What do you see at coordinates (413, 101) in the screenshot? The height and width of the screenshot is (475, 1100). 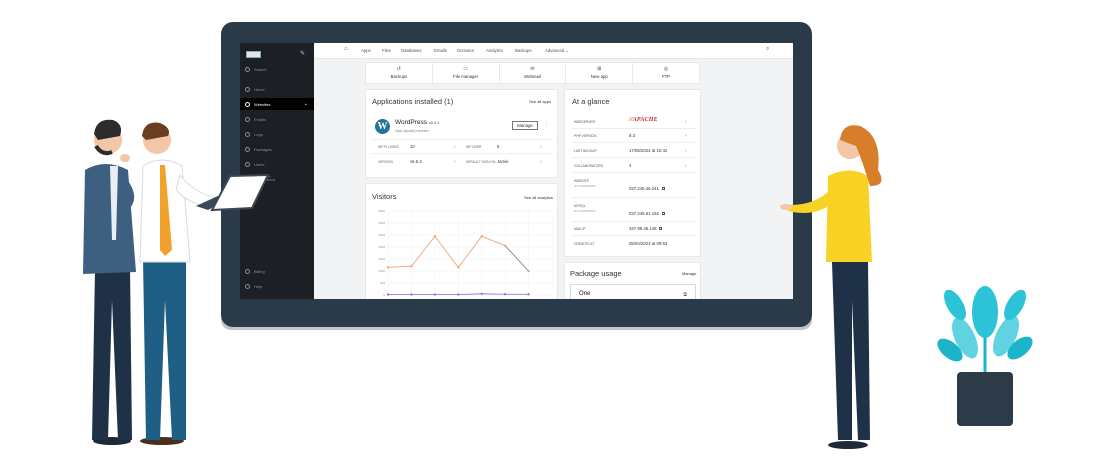 I see `applications-title: Applications installed (1)` at bounding box center [413, 101].